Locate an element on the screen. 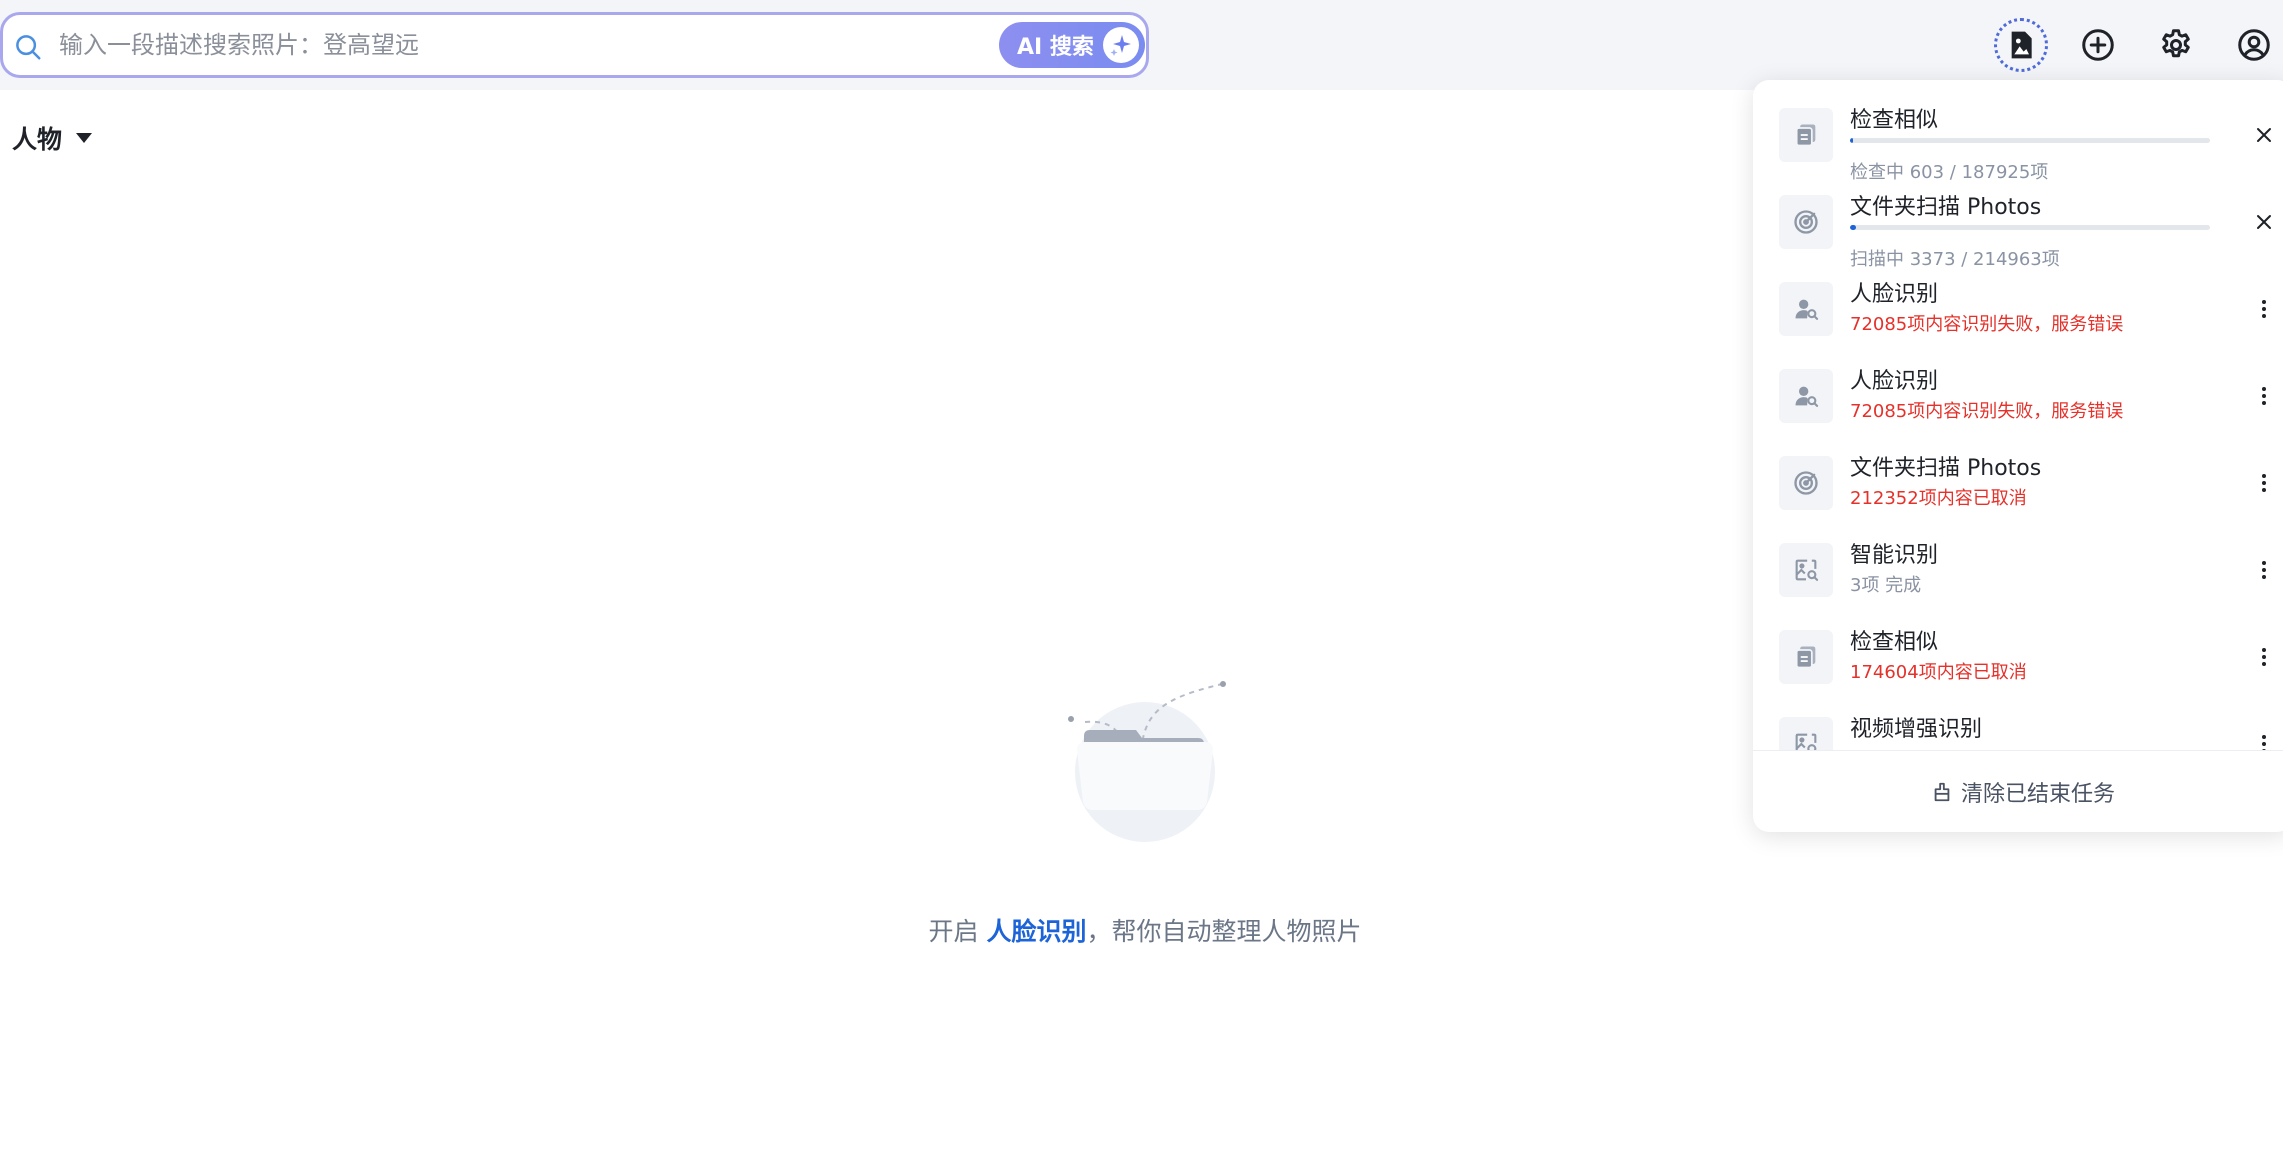 The image size is (2283, 1176). empty-state-text: 开启 人脸识别，帮你自动整理人物照片 is located at coordinates (1141, 930).